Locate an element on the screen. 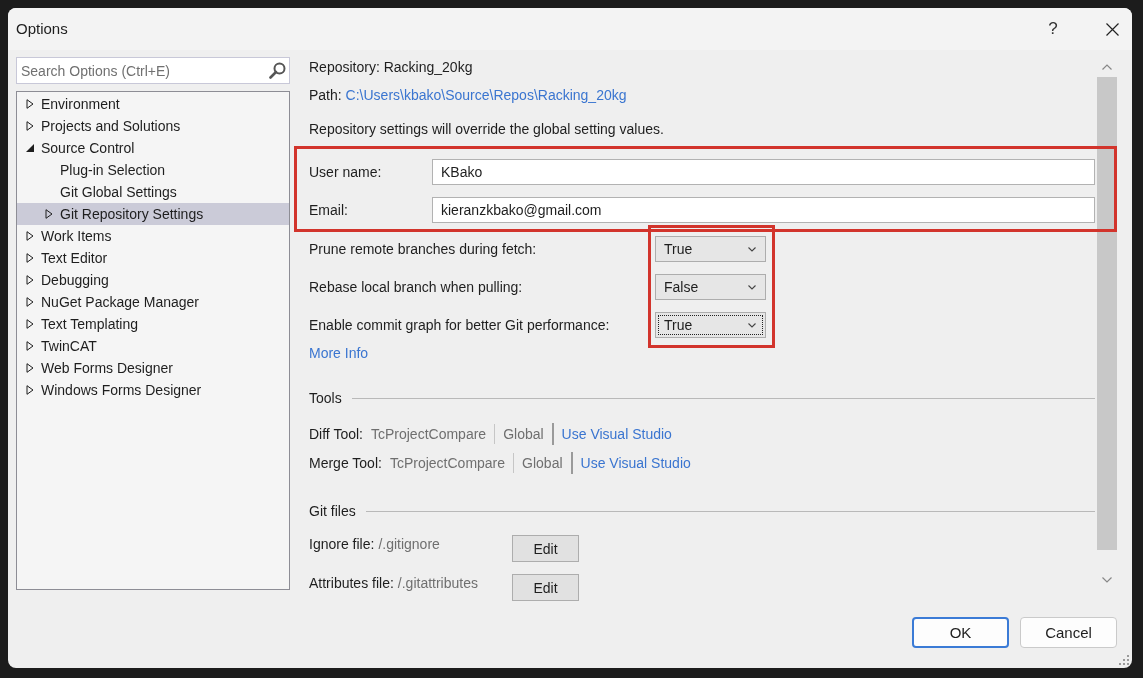 This screenshot has height=678, width=1143. tool-label: Diff Tool: is located at coordinates (336, 434).